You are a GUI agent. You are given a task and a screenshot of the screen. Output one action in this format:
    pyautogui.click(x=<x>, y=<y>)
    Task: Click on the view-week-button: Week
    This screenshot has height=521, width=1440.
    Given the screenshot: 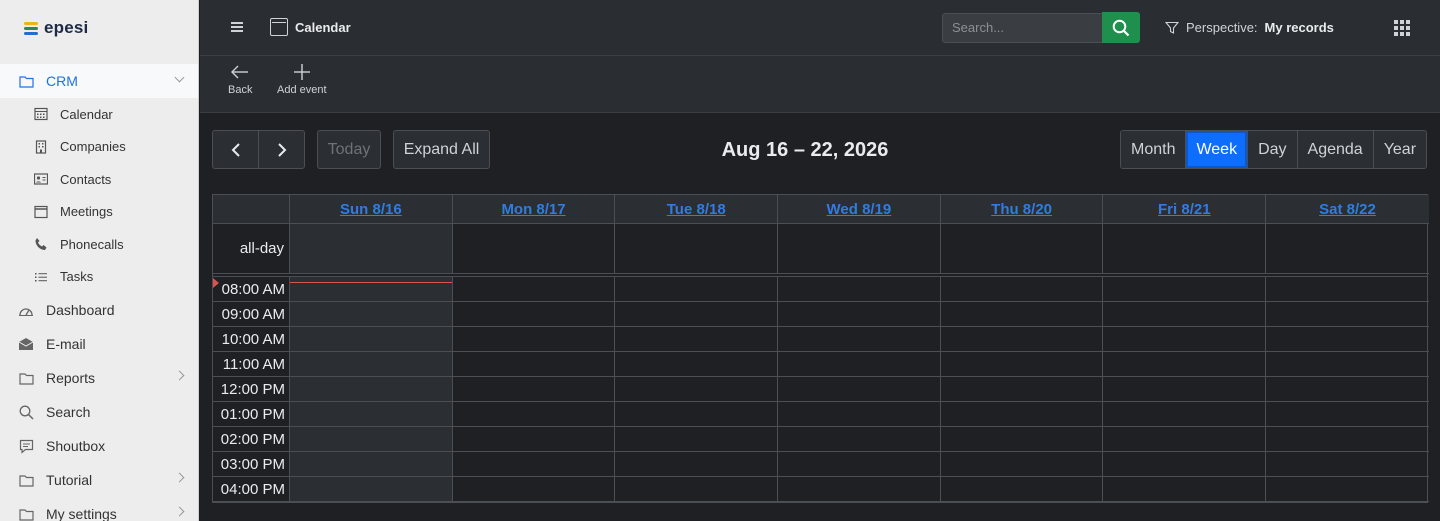 What is the action you would take?
    pyautogui.click(x=1217, y=149)
    